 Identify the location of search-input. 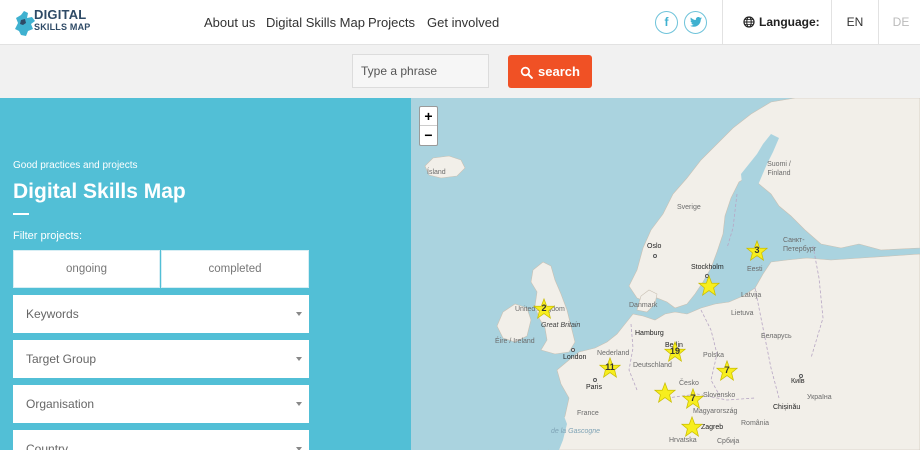
(420, 71).